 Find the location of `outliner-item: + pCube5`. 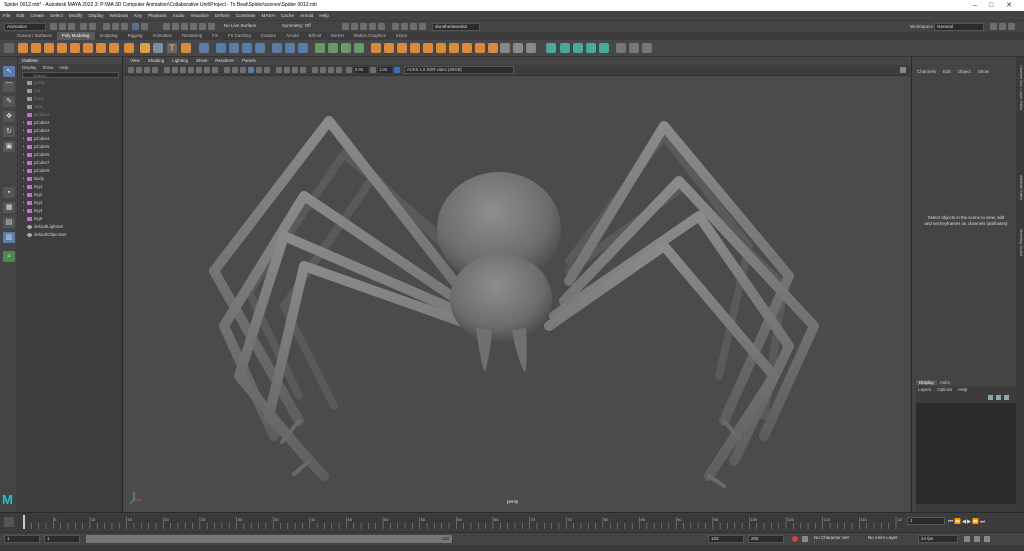

outliner-item: + pCube5 is located at coordinates (70, 147).